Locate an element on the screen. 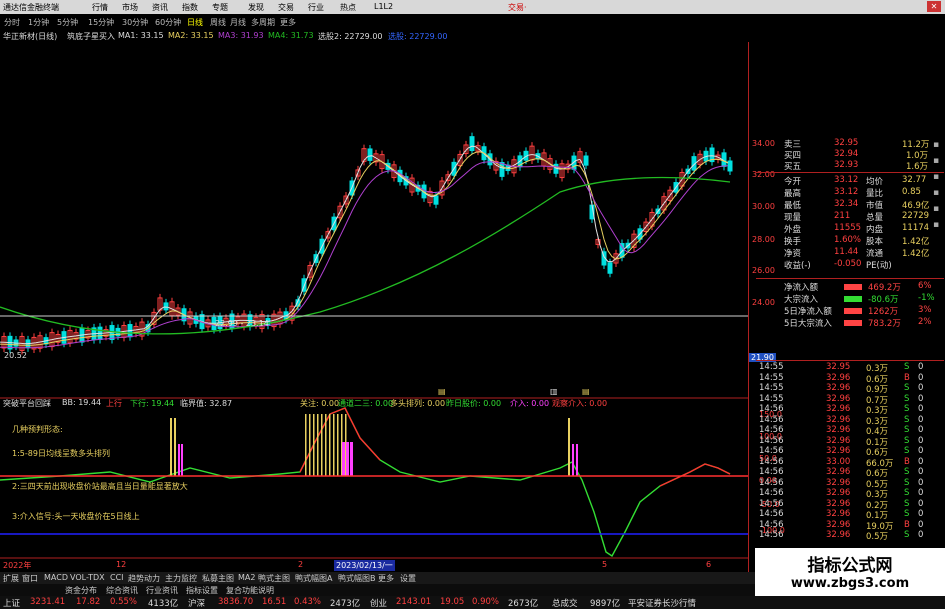 The width and height of the screenshot is (945, 609). range-annotation: 22.99 - 23.14 is located at coordinates (242, 323).